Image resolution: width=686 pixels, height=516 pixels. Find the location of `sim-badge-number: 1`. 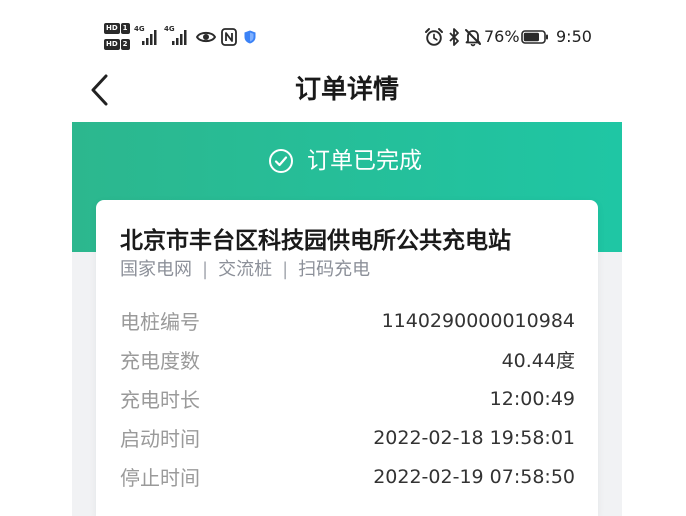

sim-badge-number: 1 is located at coordinates (125, 28).